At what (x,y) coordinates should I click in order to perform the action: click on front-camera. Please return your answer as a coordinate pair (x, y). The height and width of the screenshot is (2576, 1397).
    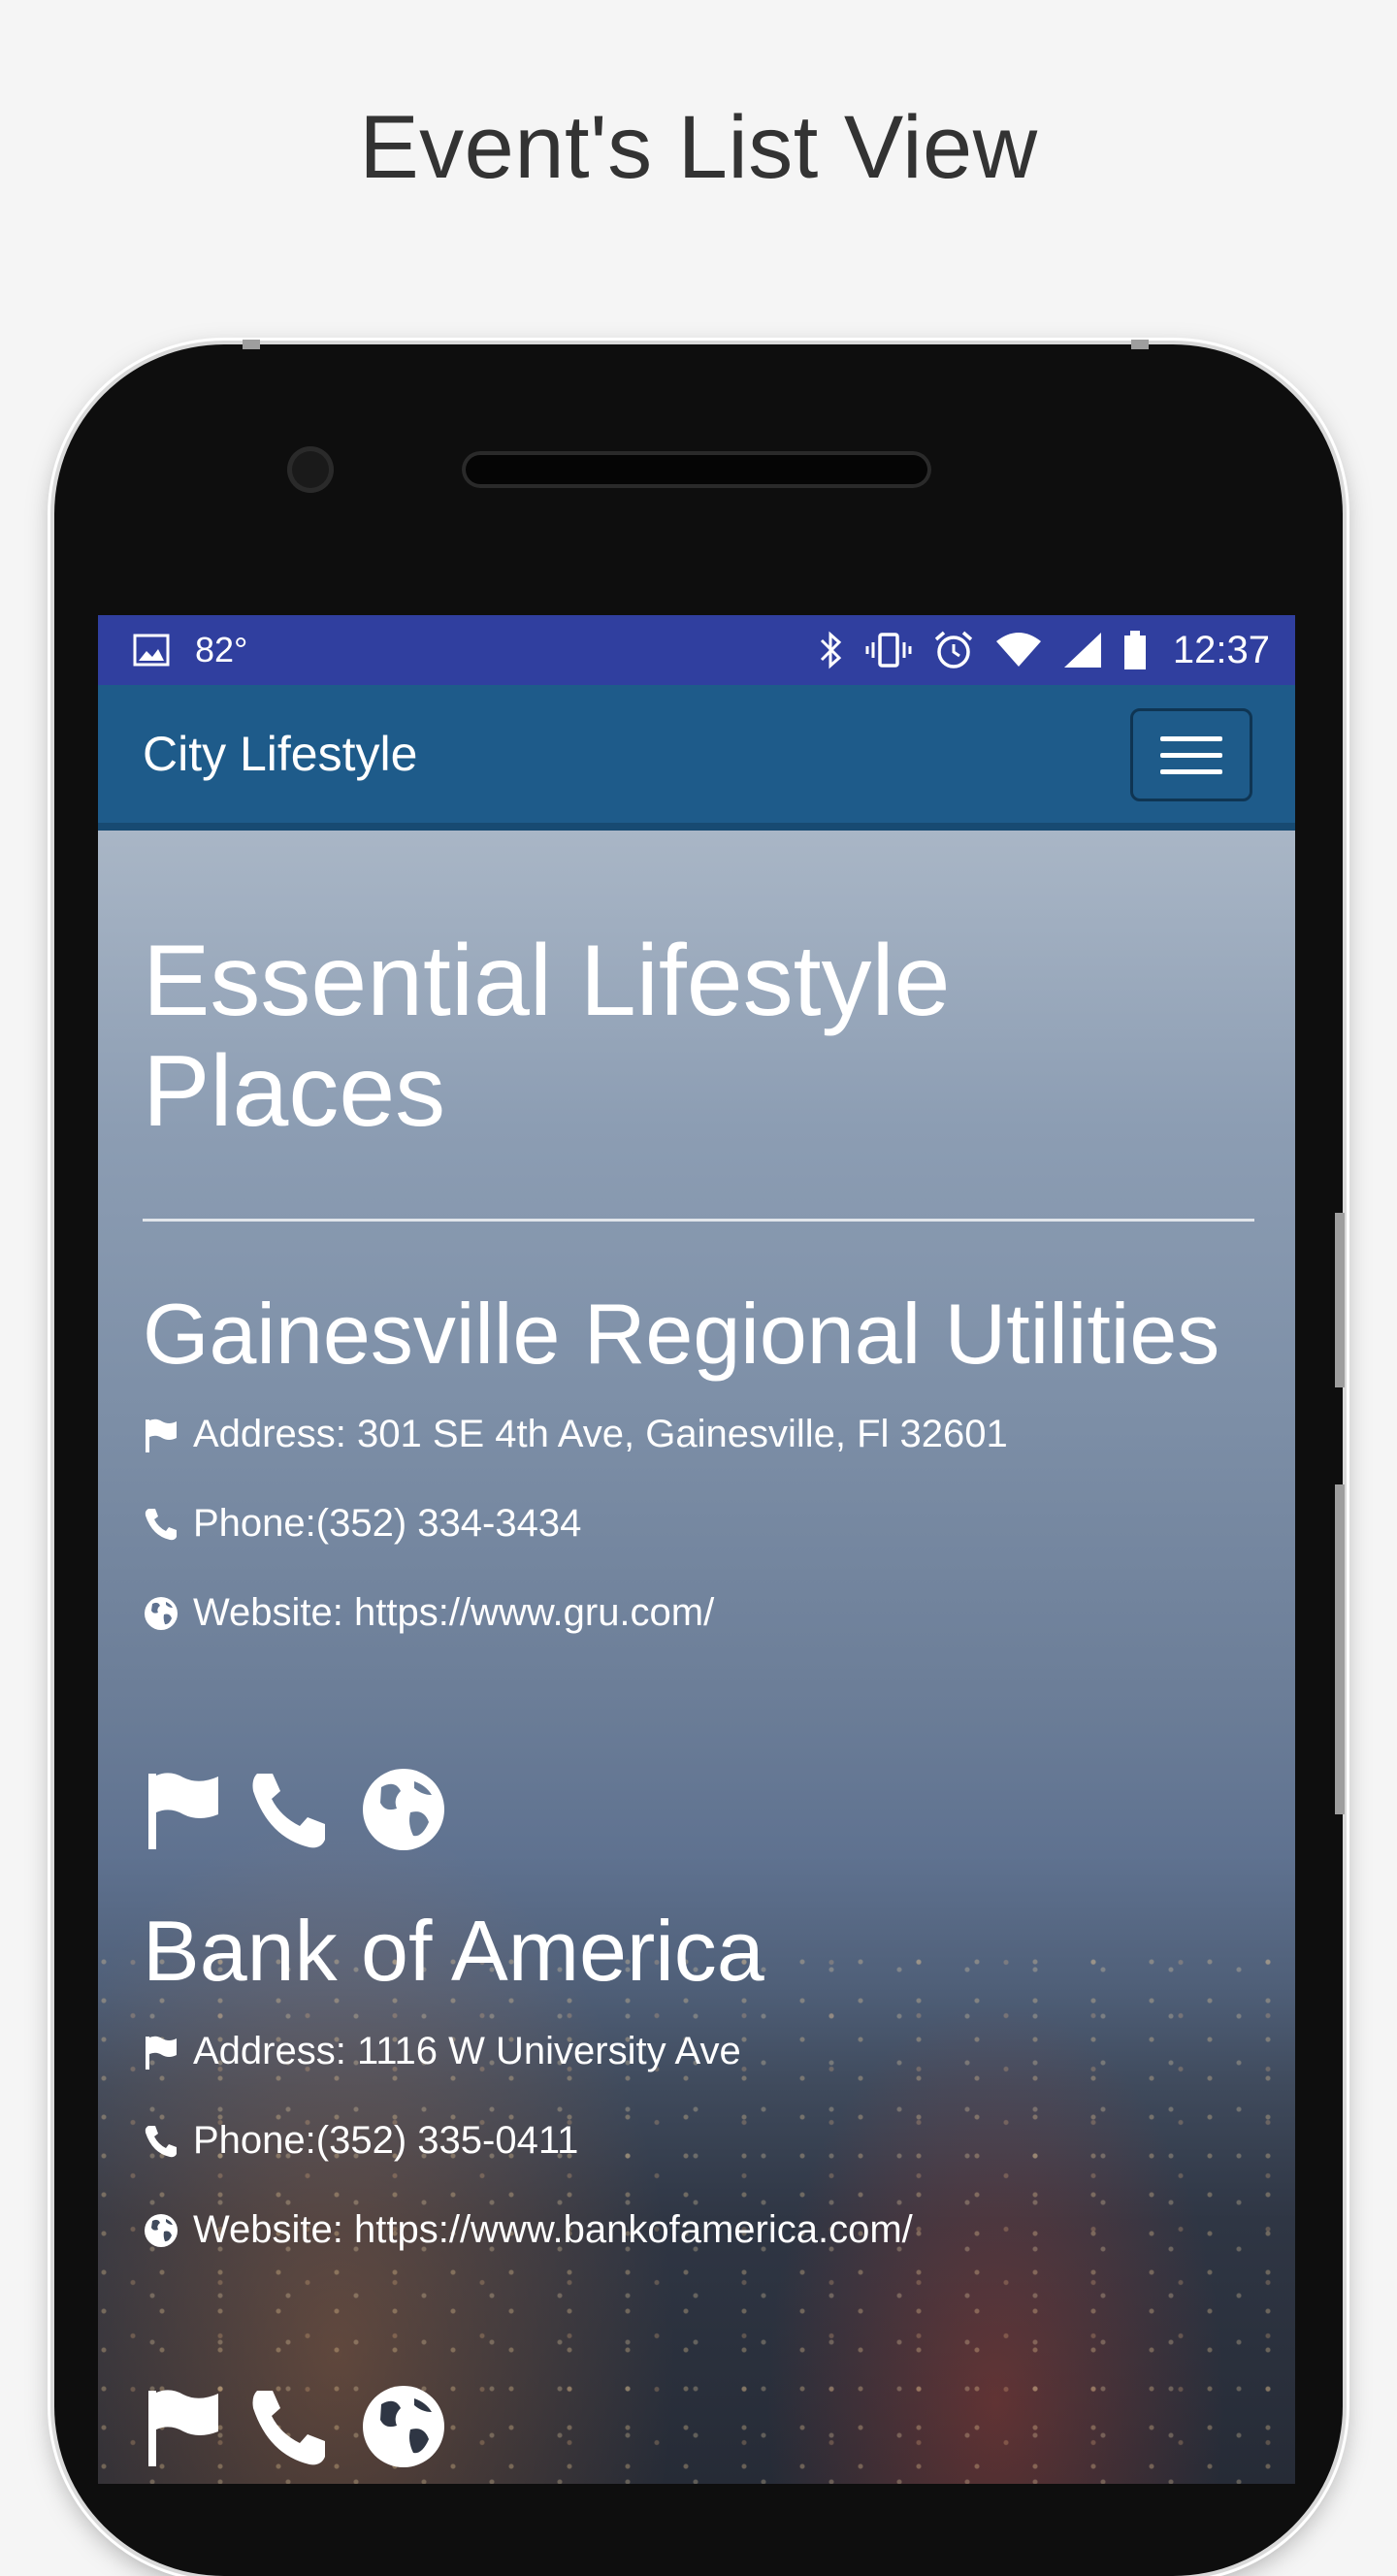
    Looking at the image, I should click on (310, 470).